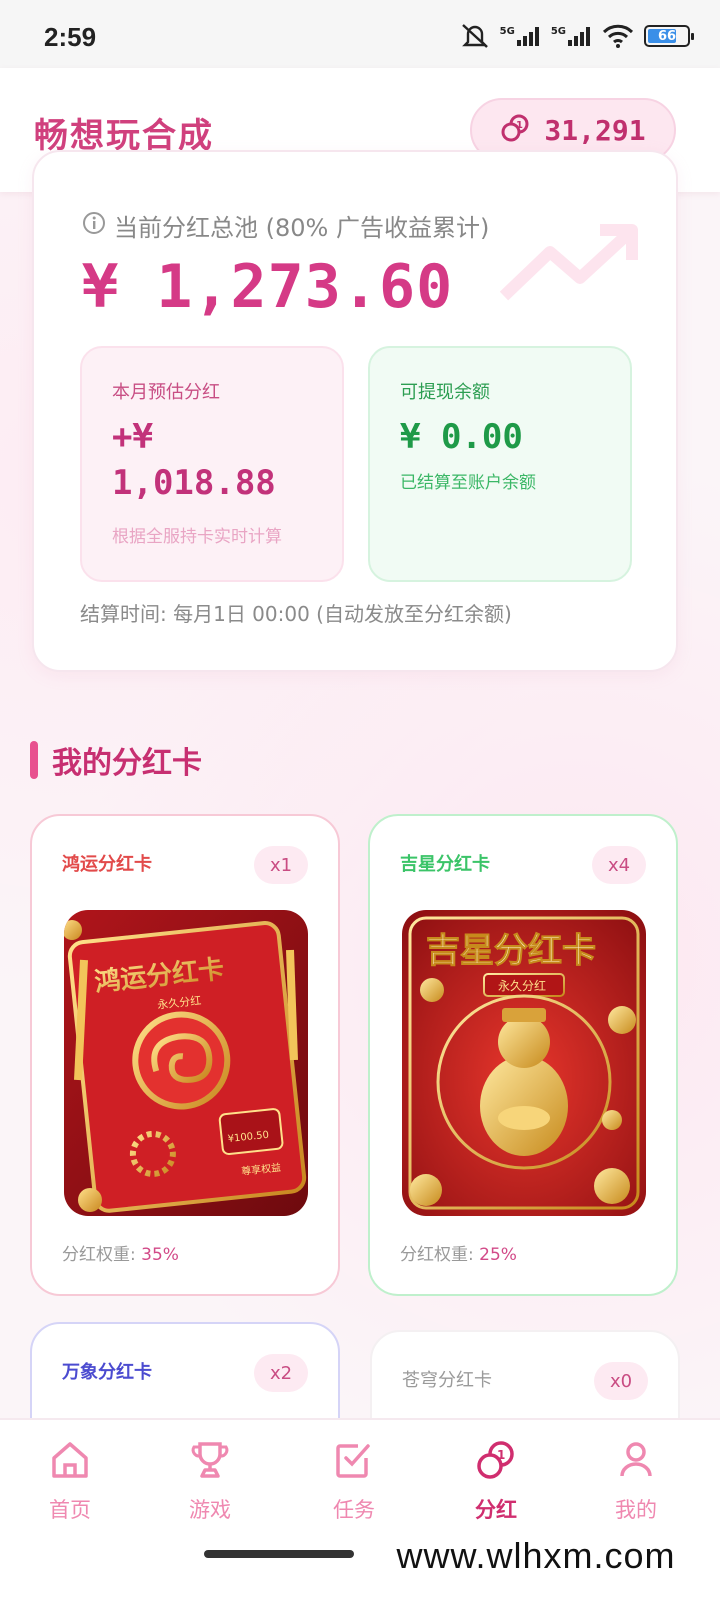 This screenshot has width=720, height=1600. What do you see at coordinates (522, 985) in the screenshot?
I see `card-art-subtitle: 永久分红` at bounding box center [522, 985].